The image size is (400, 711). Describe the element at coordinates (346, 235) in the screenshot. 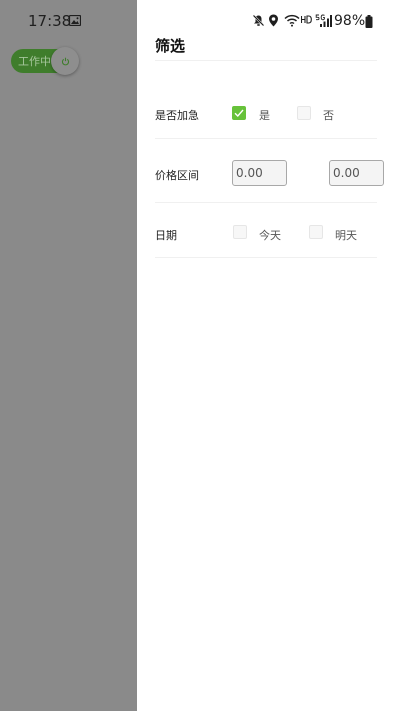

I see `date-tomorrow-label: 明天` at that location.